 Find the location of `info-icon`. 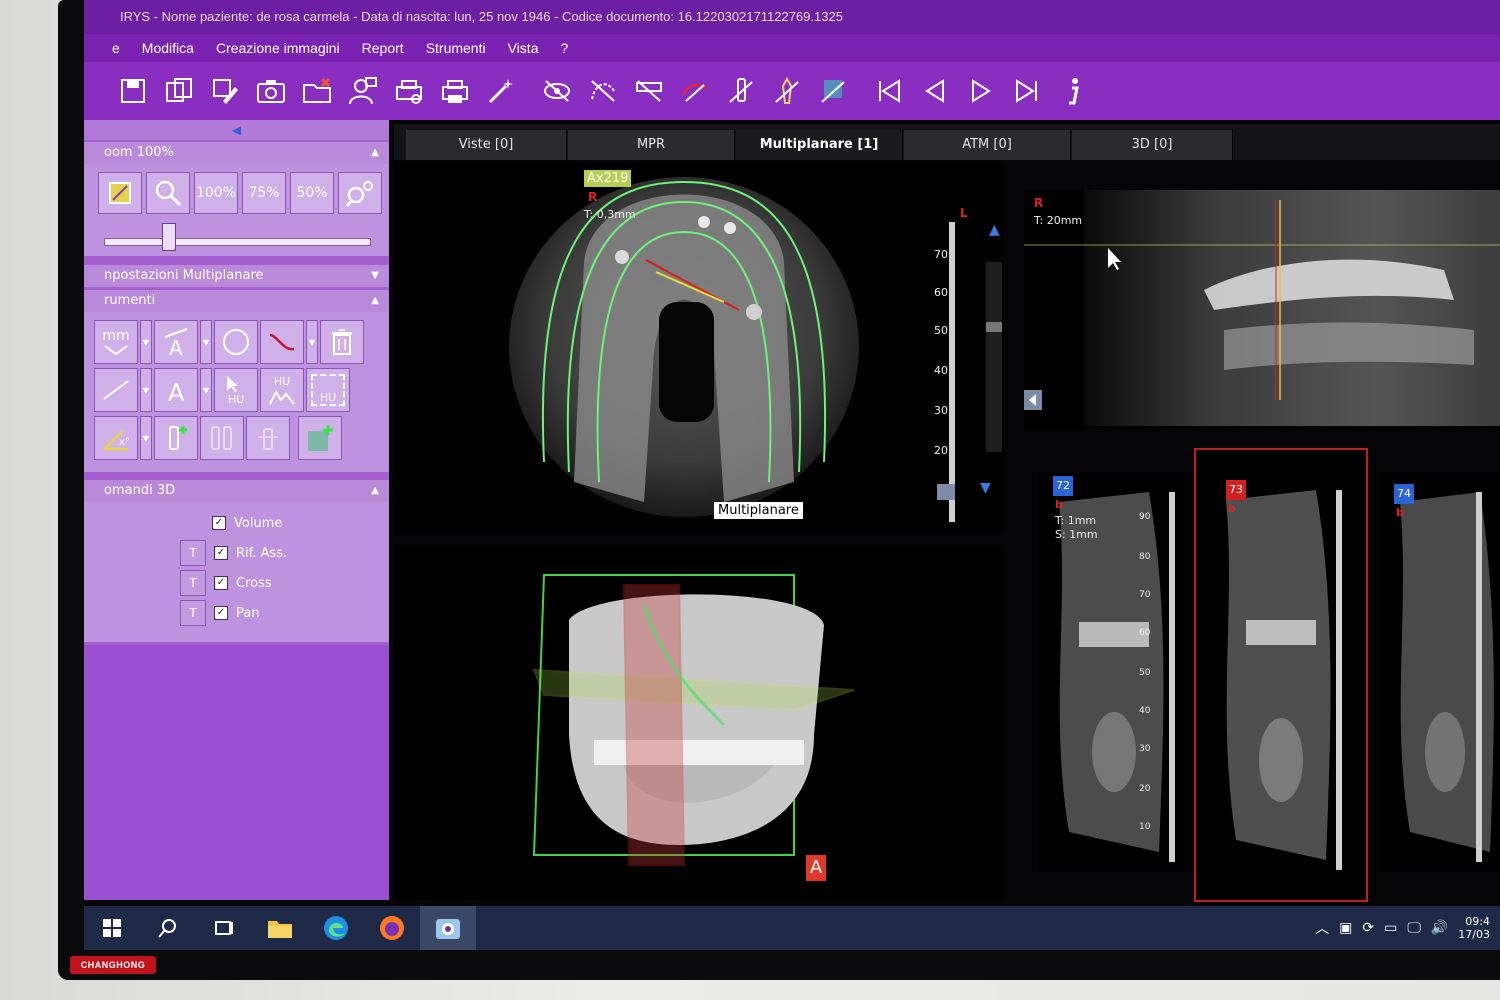

info-icon is located at coordinates (1073, 91).